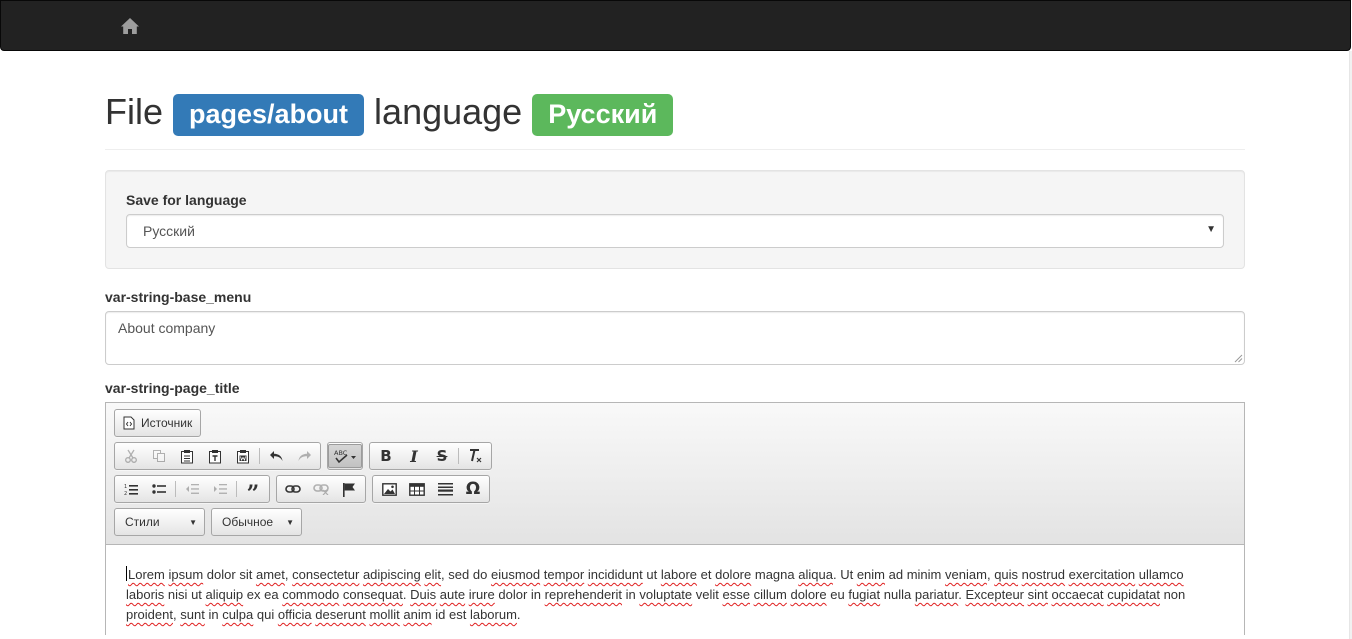 This screenshot has height=639, width=1352. What do you see at coordinates (186, 200) in the screenshot?
I see `save-language-label: Save for language` at bounding box center [186, 200].